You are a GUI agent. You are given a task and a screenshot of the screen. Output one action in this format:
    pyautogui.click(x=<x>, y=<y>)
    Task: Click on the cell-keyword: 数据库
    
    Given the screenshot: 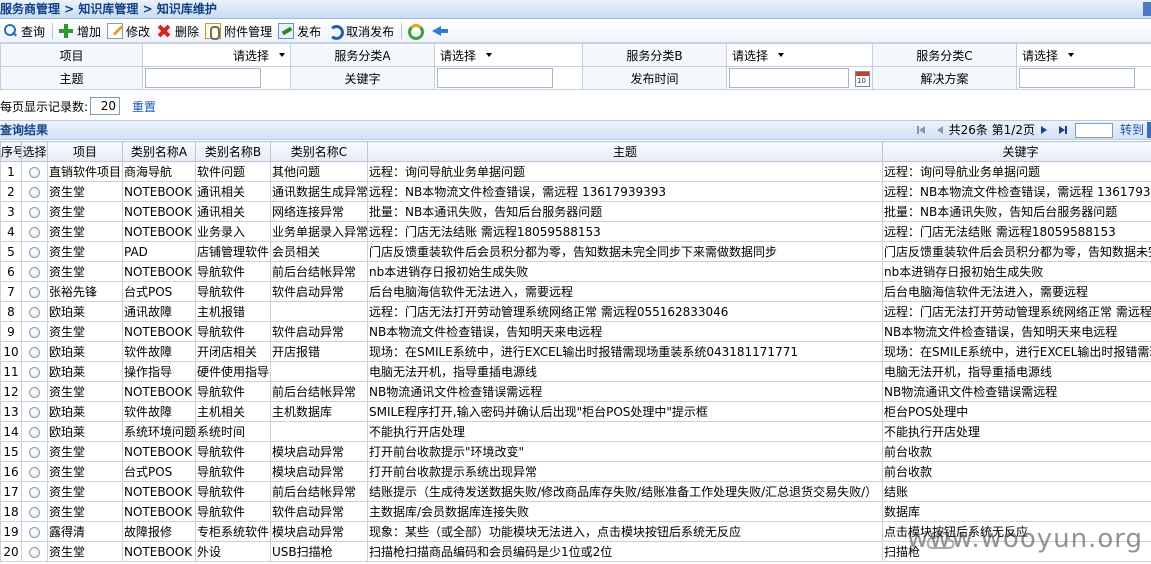 What is the action you would take?
    pyautogui.click(x=1016, y=511)
    